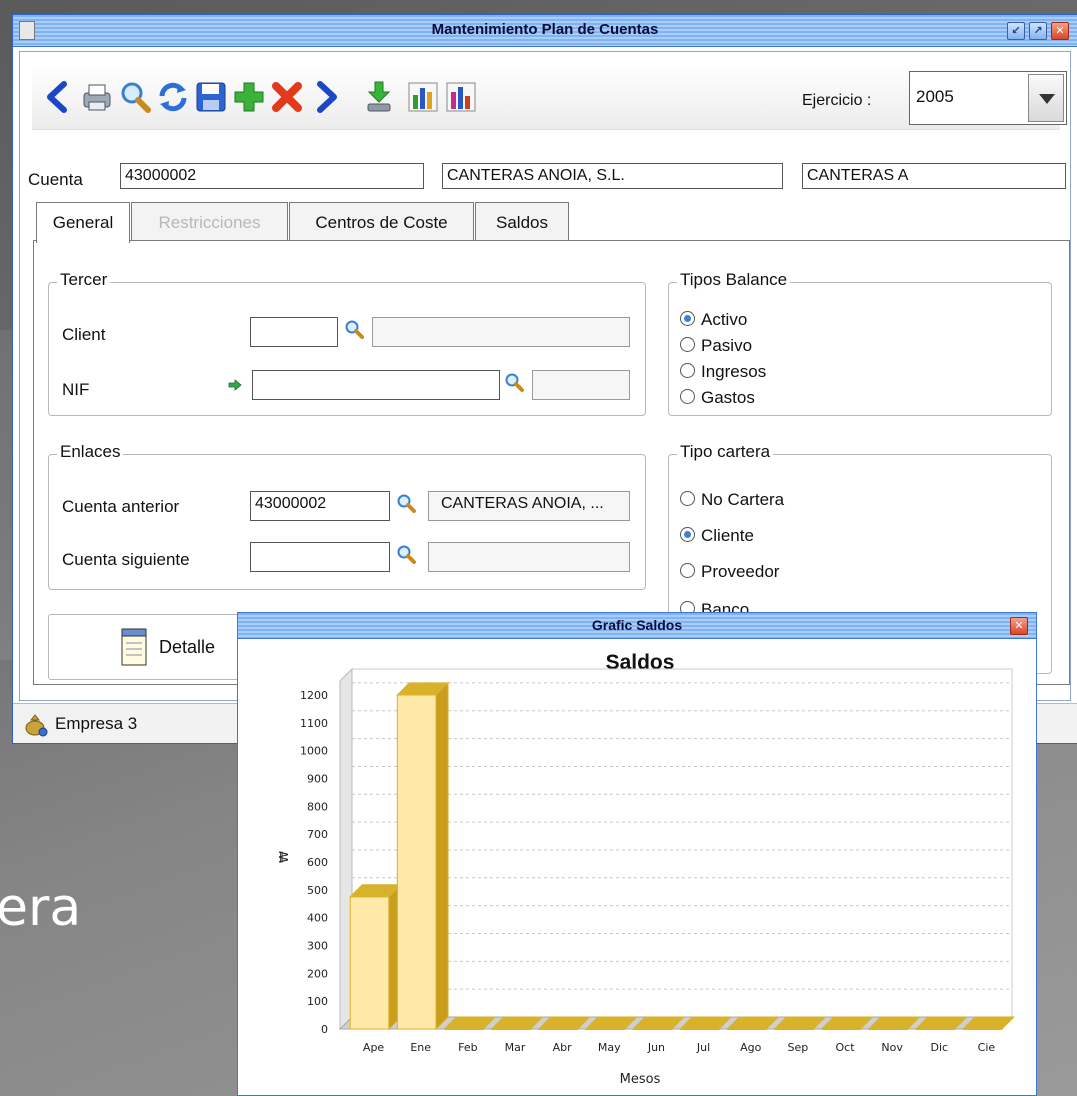  Describe the element at coordinates (379, 97) in the screenshot. I see `download-icon` at that location.